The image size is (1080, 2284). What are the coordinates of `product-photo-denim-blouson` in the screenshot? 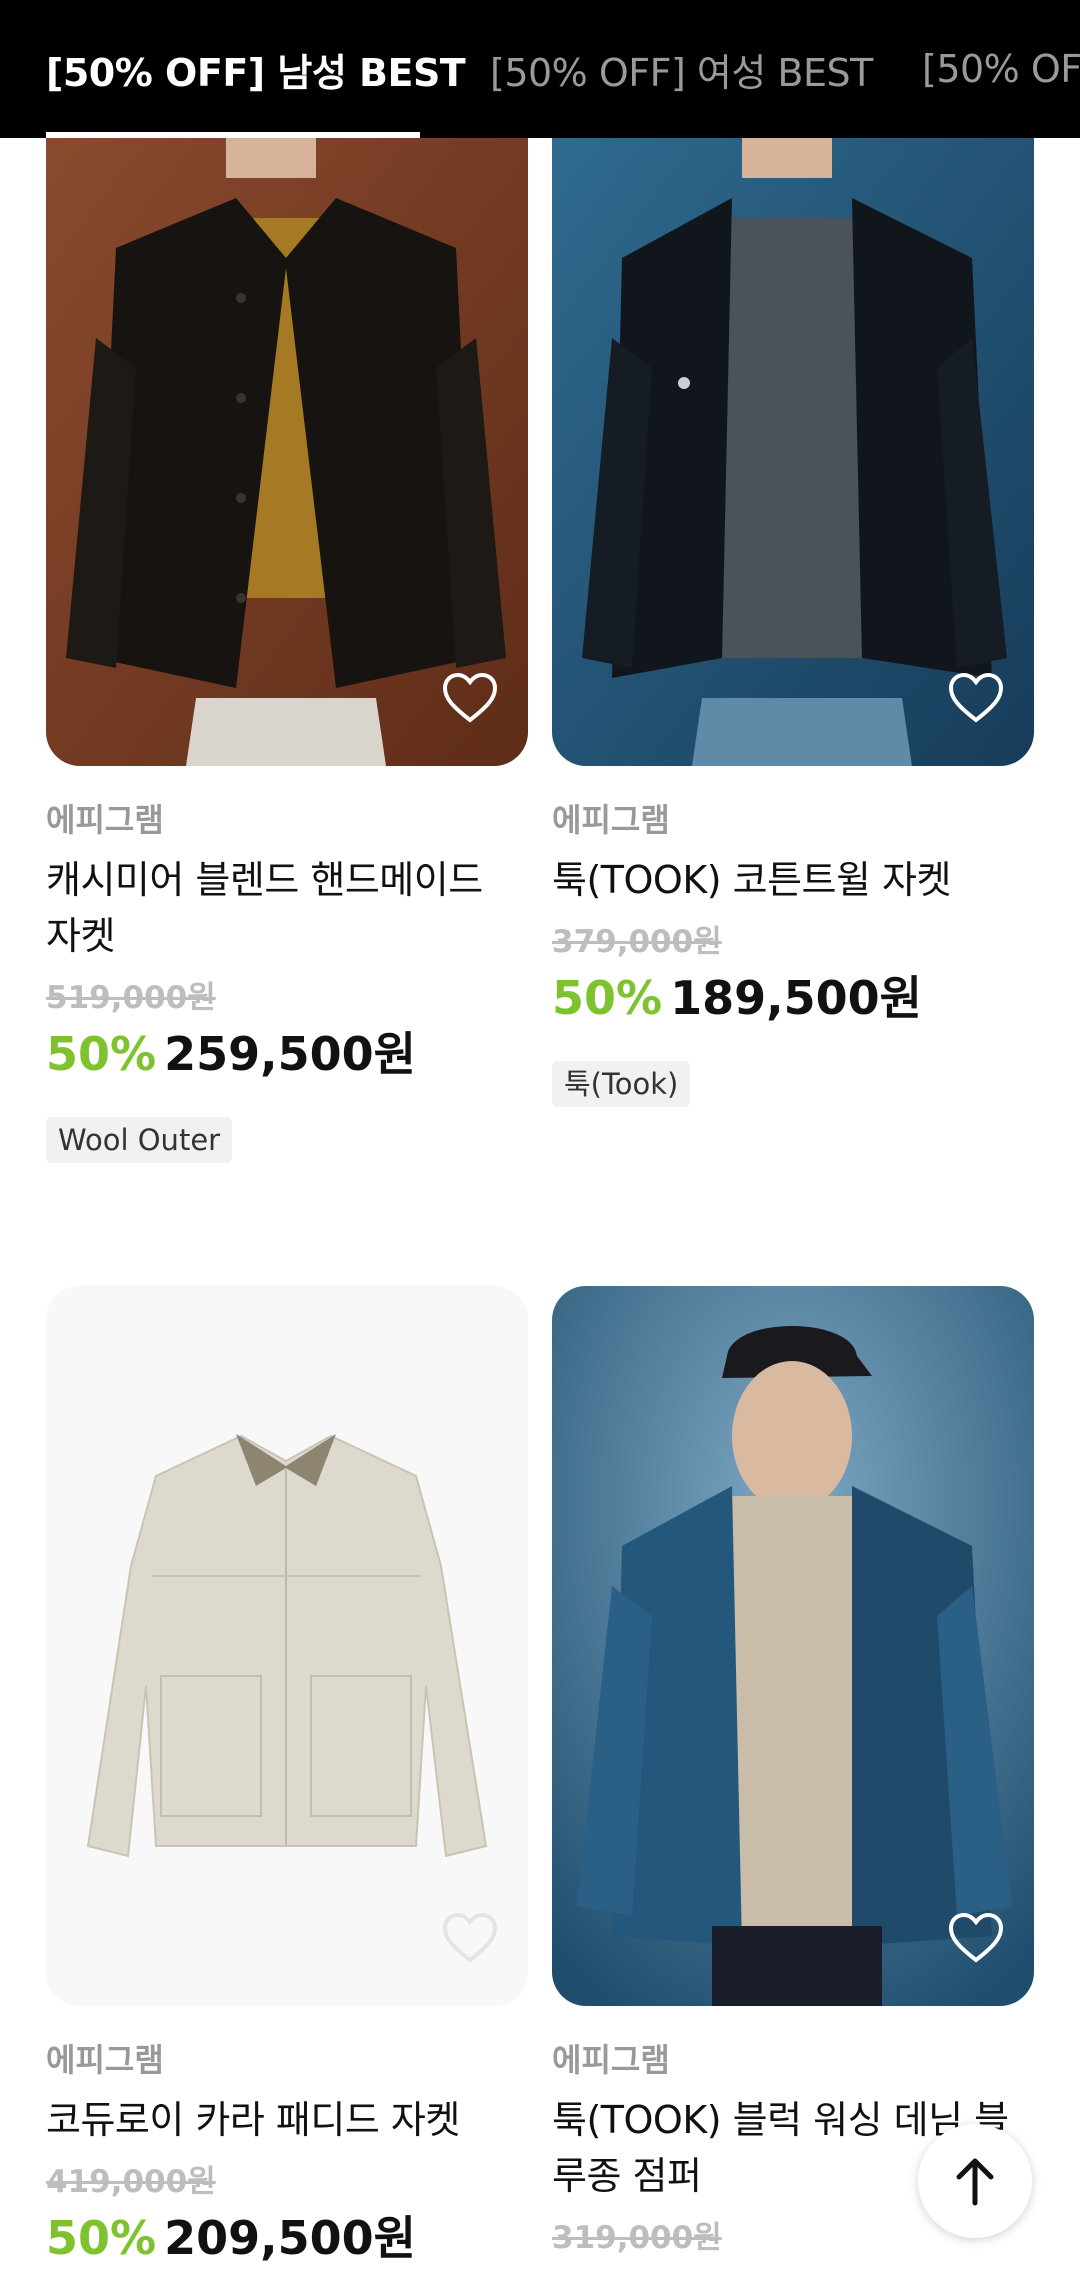 It's located at (793, 1646).